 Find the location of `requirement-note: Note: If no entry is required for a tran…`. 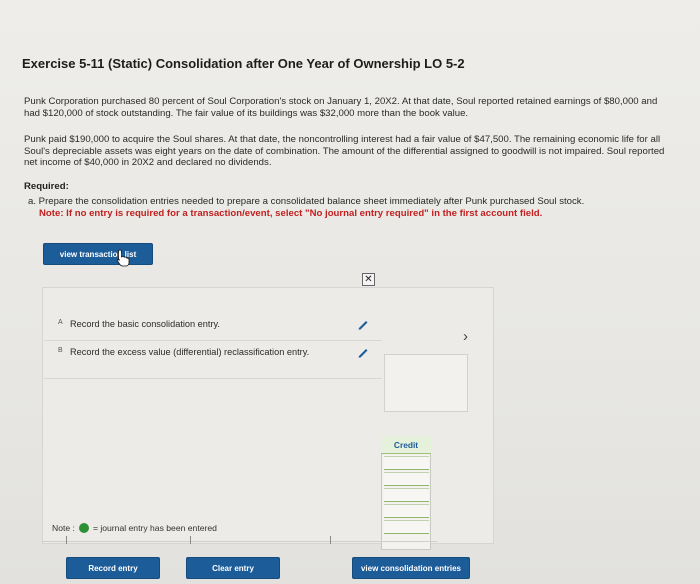

requirement-note: Note: If no entry is required for a tran… is located at coordinates (291, 213).